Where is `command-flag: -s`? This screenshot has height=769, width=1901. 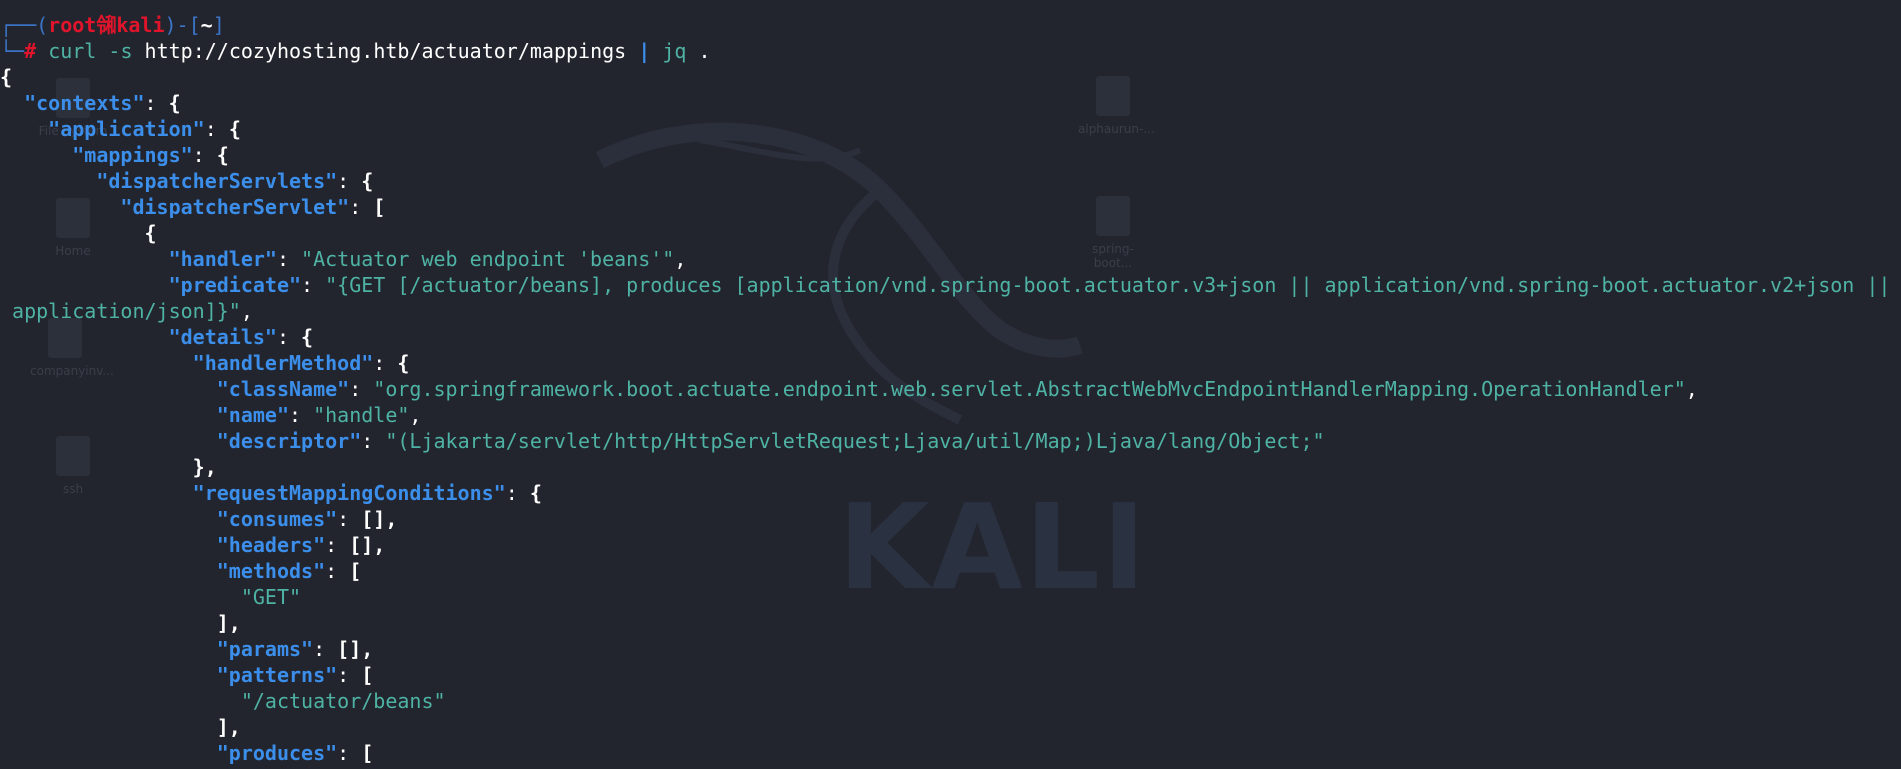
command-flag: -s is located at coordinates (120, 51).